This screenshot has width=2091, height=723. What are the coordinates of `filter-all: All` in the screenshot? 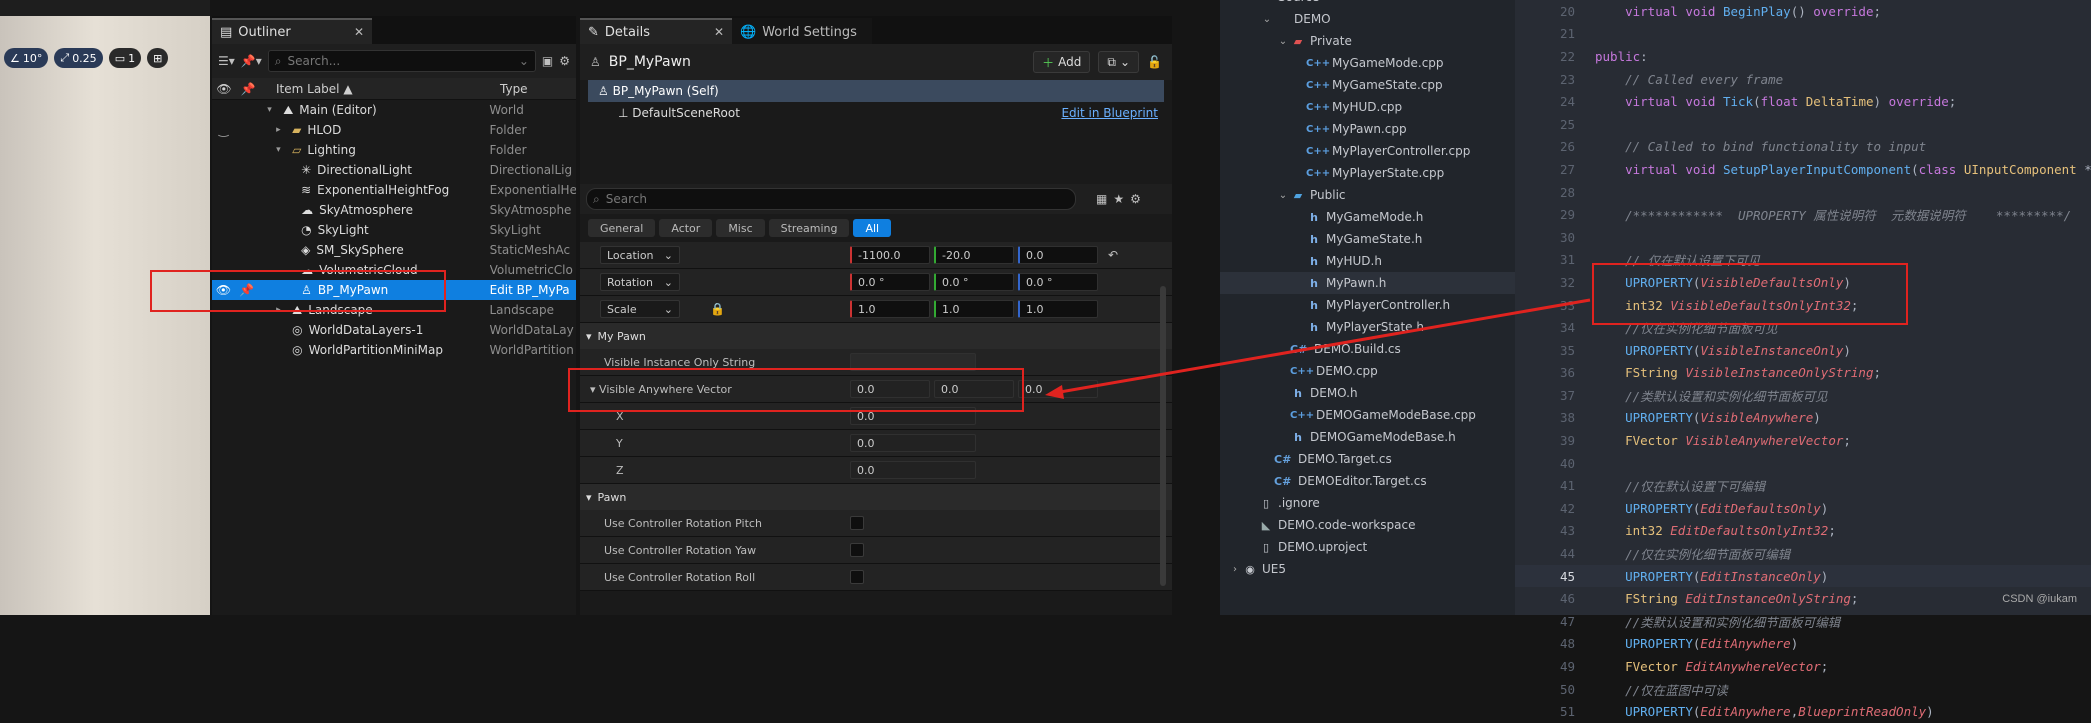 It's located at (872, 228).